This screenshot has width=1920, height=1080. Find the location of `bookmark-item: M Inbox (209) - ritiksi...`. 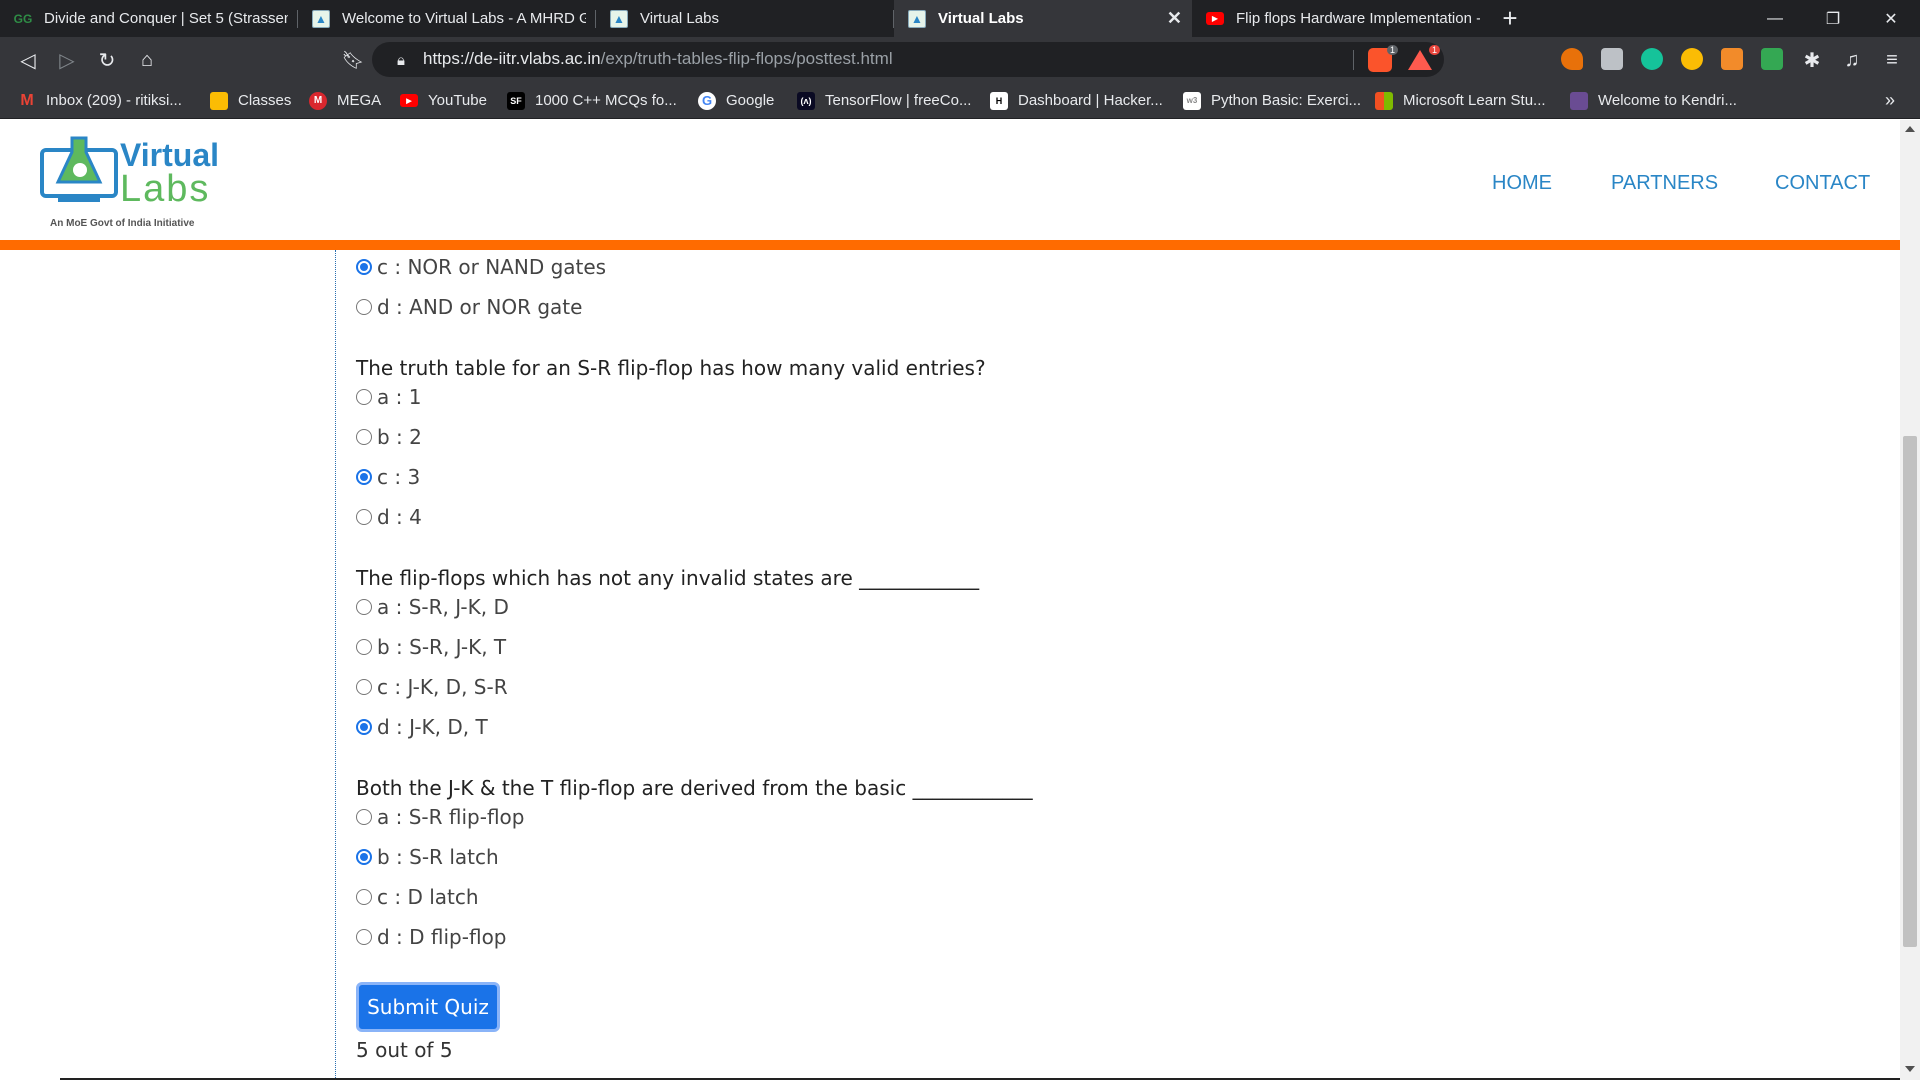

bookmark-item: M Inbox (209) - ritiksi... is located at coordinates (100, 100).